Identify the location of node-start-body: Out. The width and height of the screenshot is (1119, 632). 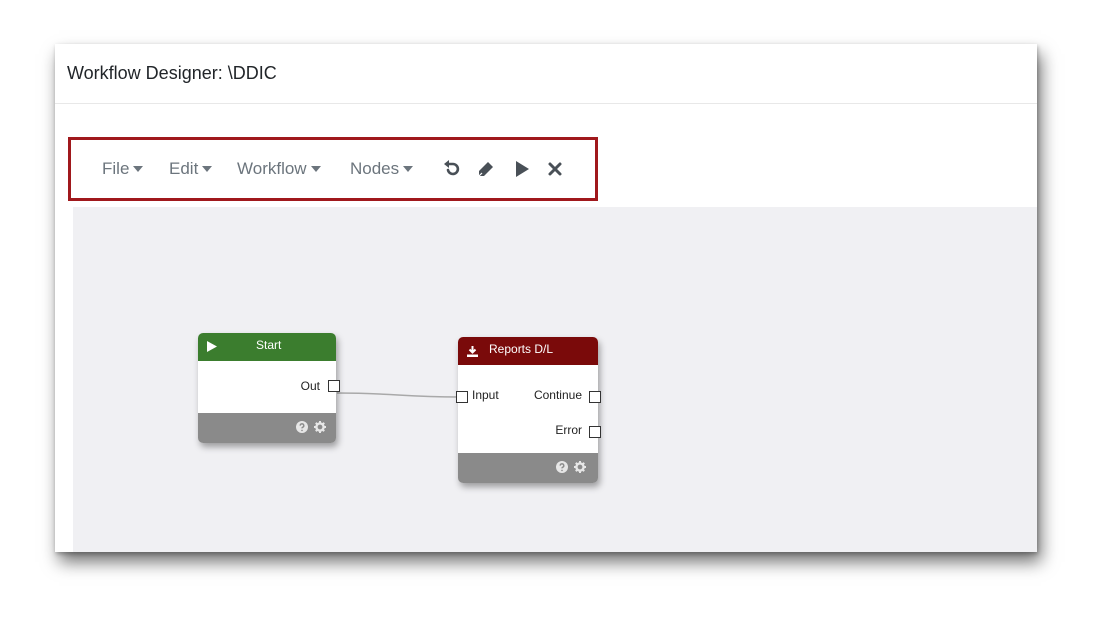
(269, 387).